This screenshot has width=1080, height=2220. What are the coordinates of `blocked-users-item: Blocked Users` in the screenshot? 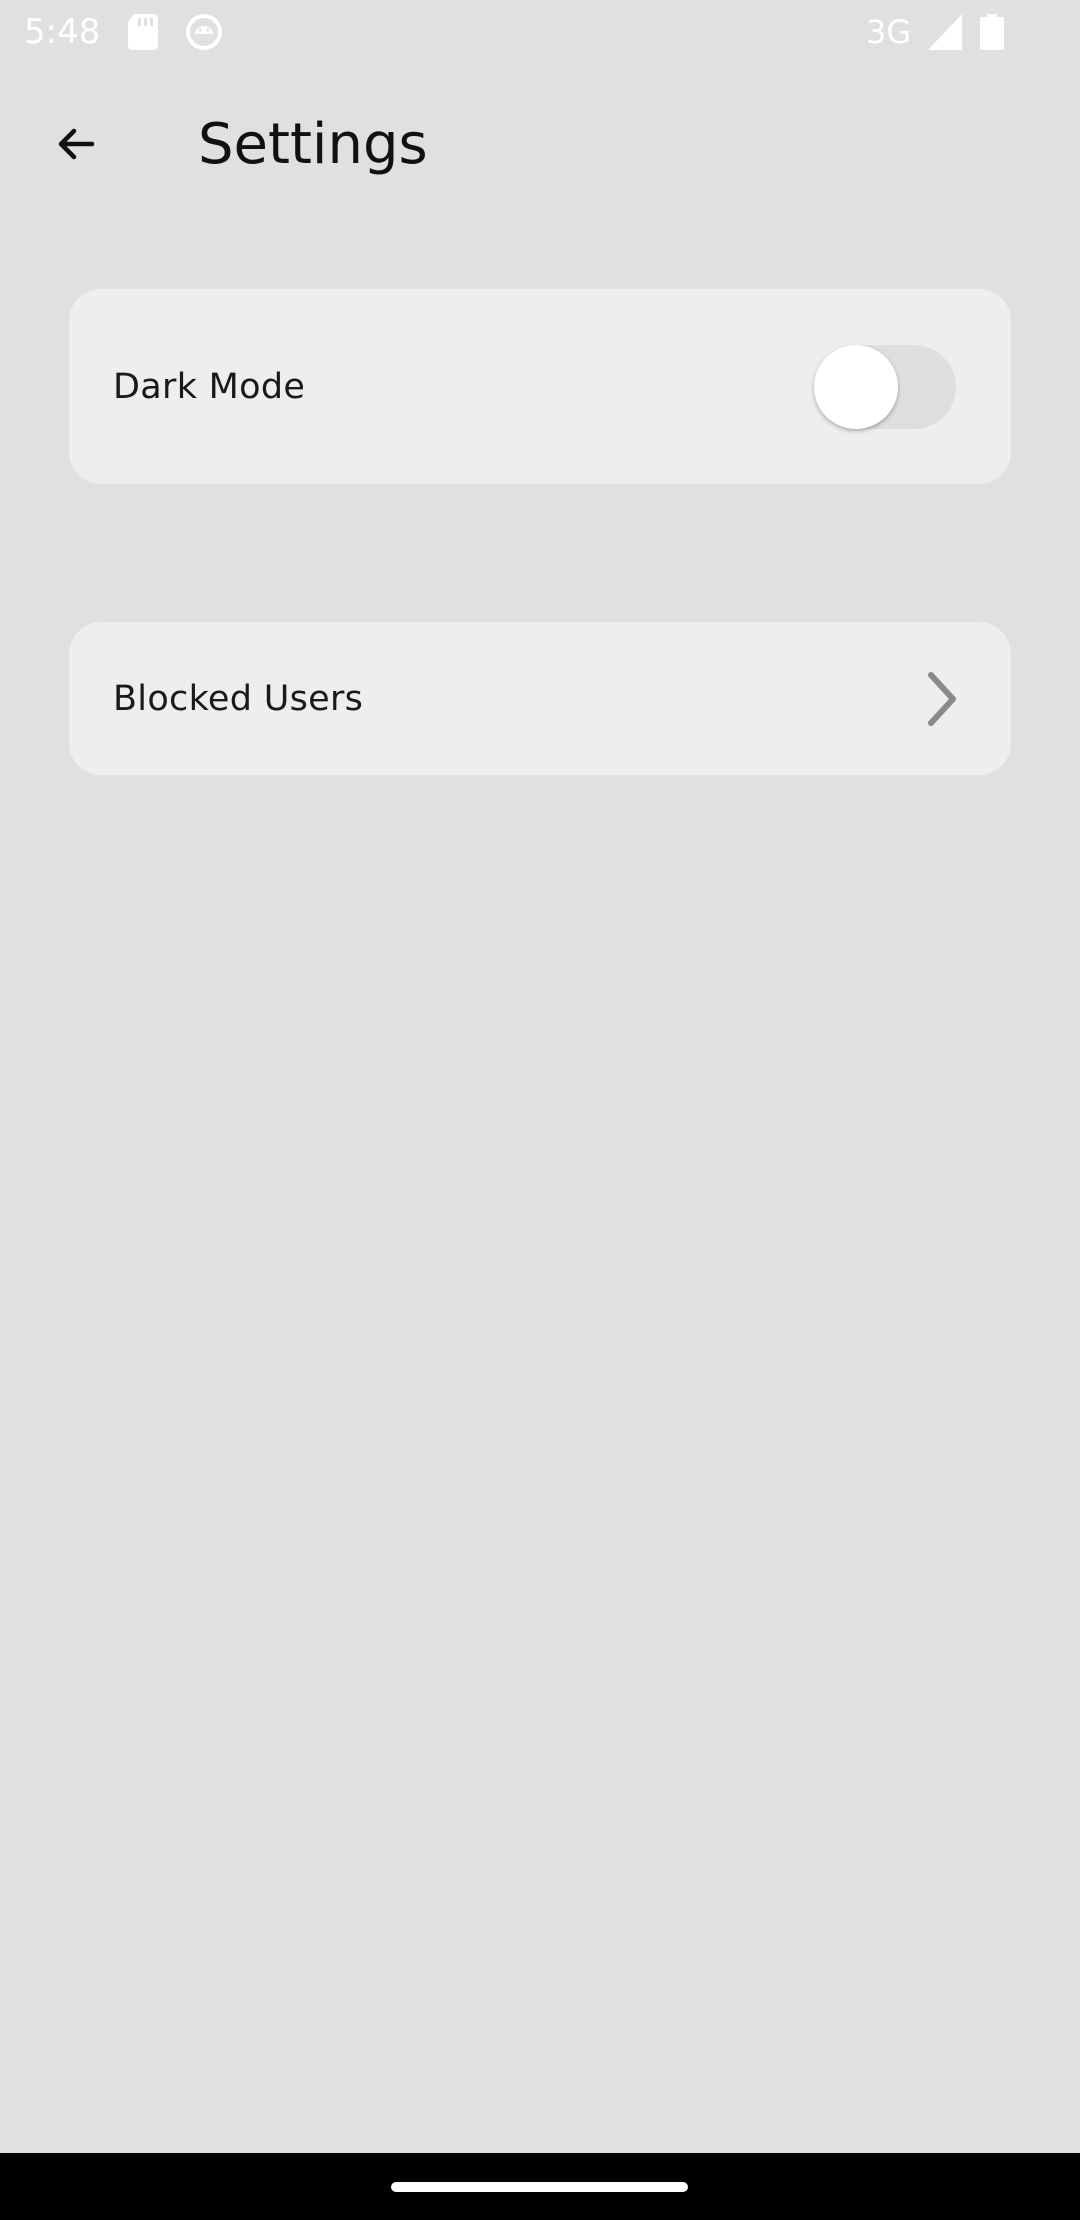 It's located at (540, 698).